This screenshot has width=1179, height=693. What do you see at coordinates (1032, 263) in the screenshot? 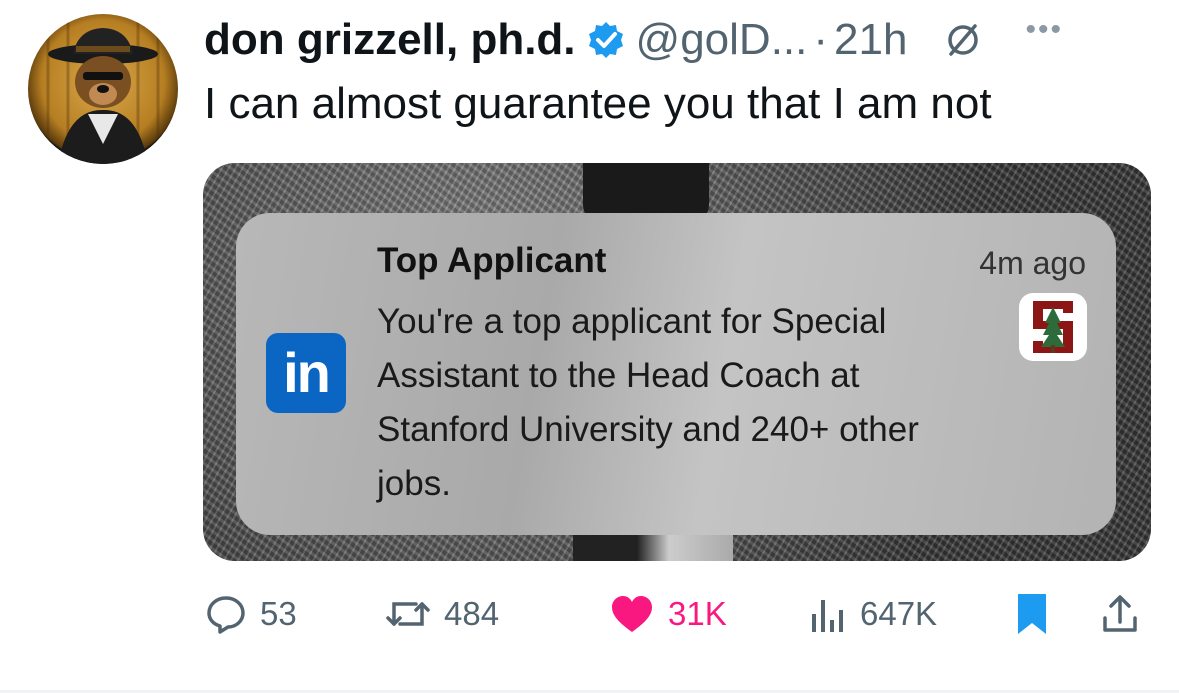
I see `notification-time: 4m ago` at bounding box center [1032, 263].